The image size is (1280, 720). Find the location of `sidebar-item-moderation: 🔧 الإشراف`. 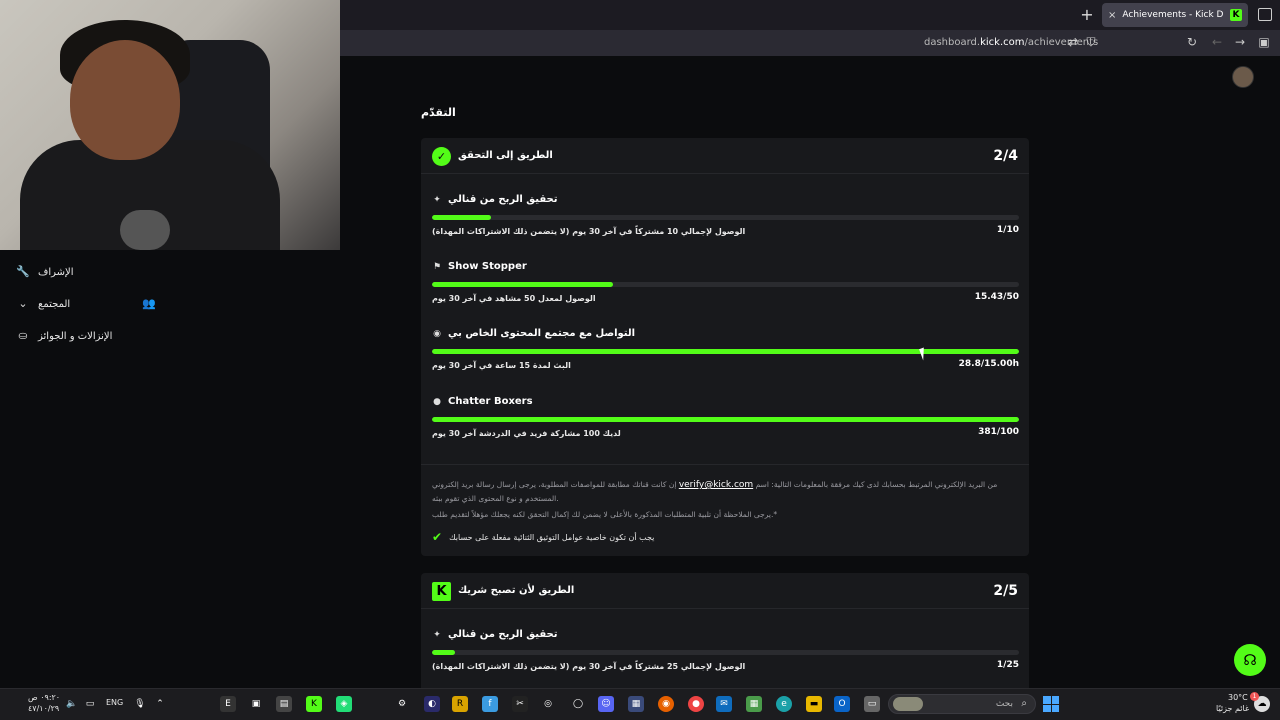

sidebar-item-moderation: 🔧 الإشراف is located at coordinates (45, 272).